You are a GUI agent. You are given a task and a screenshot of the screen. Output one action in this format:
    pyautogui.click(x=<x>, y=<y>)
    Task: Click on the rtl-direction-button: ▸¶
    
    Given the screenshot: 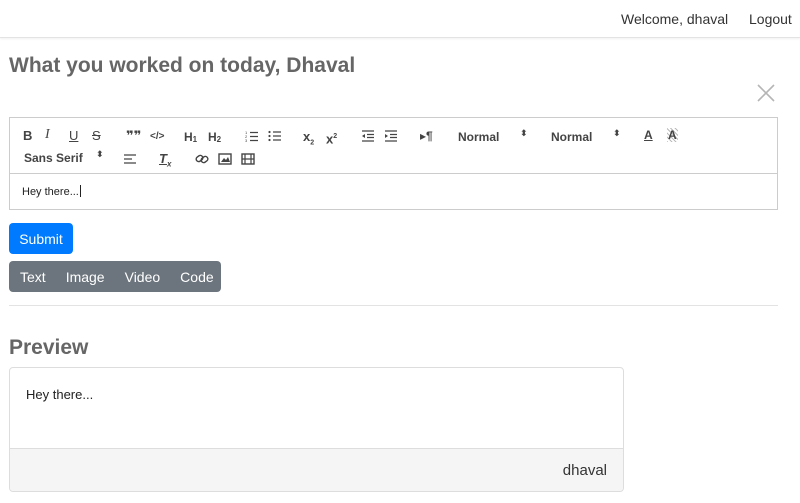 What is the action you would take?
    pyautogui.click(x=426, y=136)
    